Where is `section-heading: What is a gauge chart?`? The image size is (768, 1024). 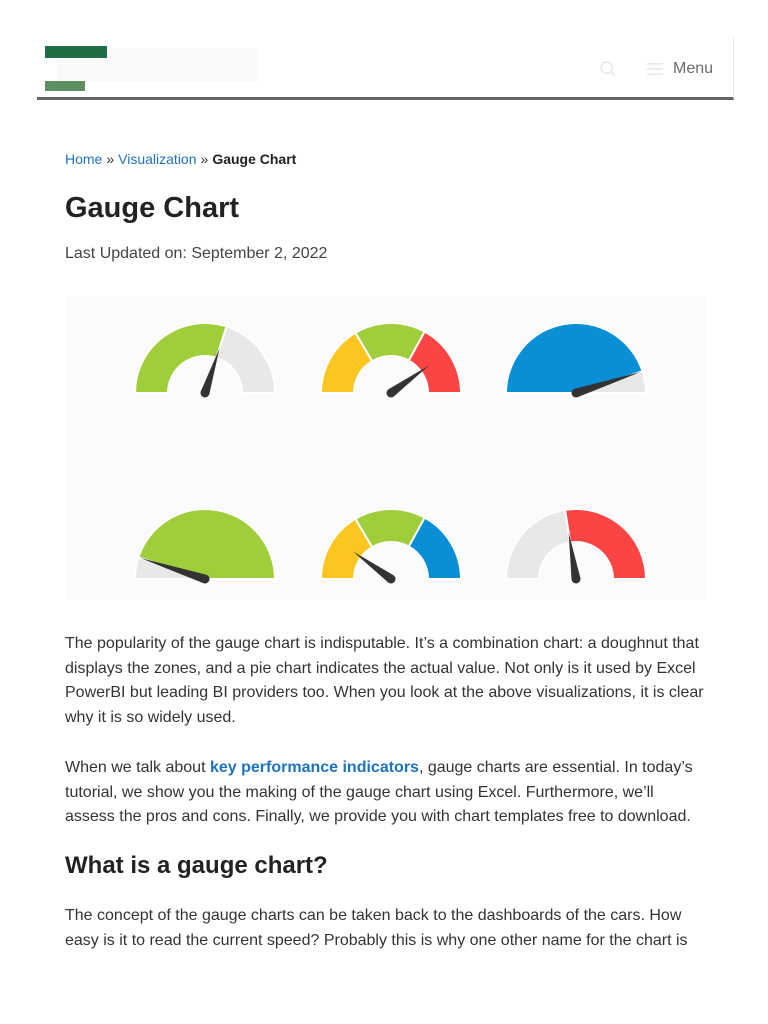 section-heading: What is a gauge chart? is located at coordinates (196, 865).